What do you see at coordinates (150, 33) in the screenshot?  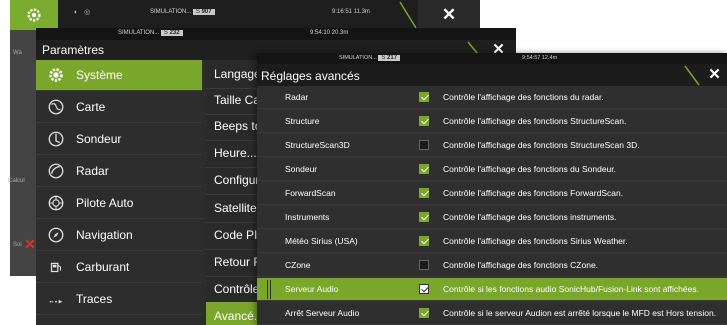 I see `status-simulation: SIMULATION... S 232` at bounding box center [150, 33].